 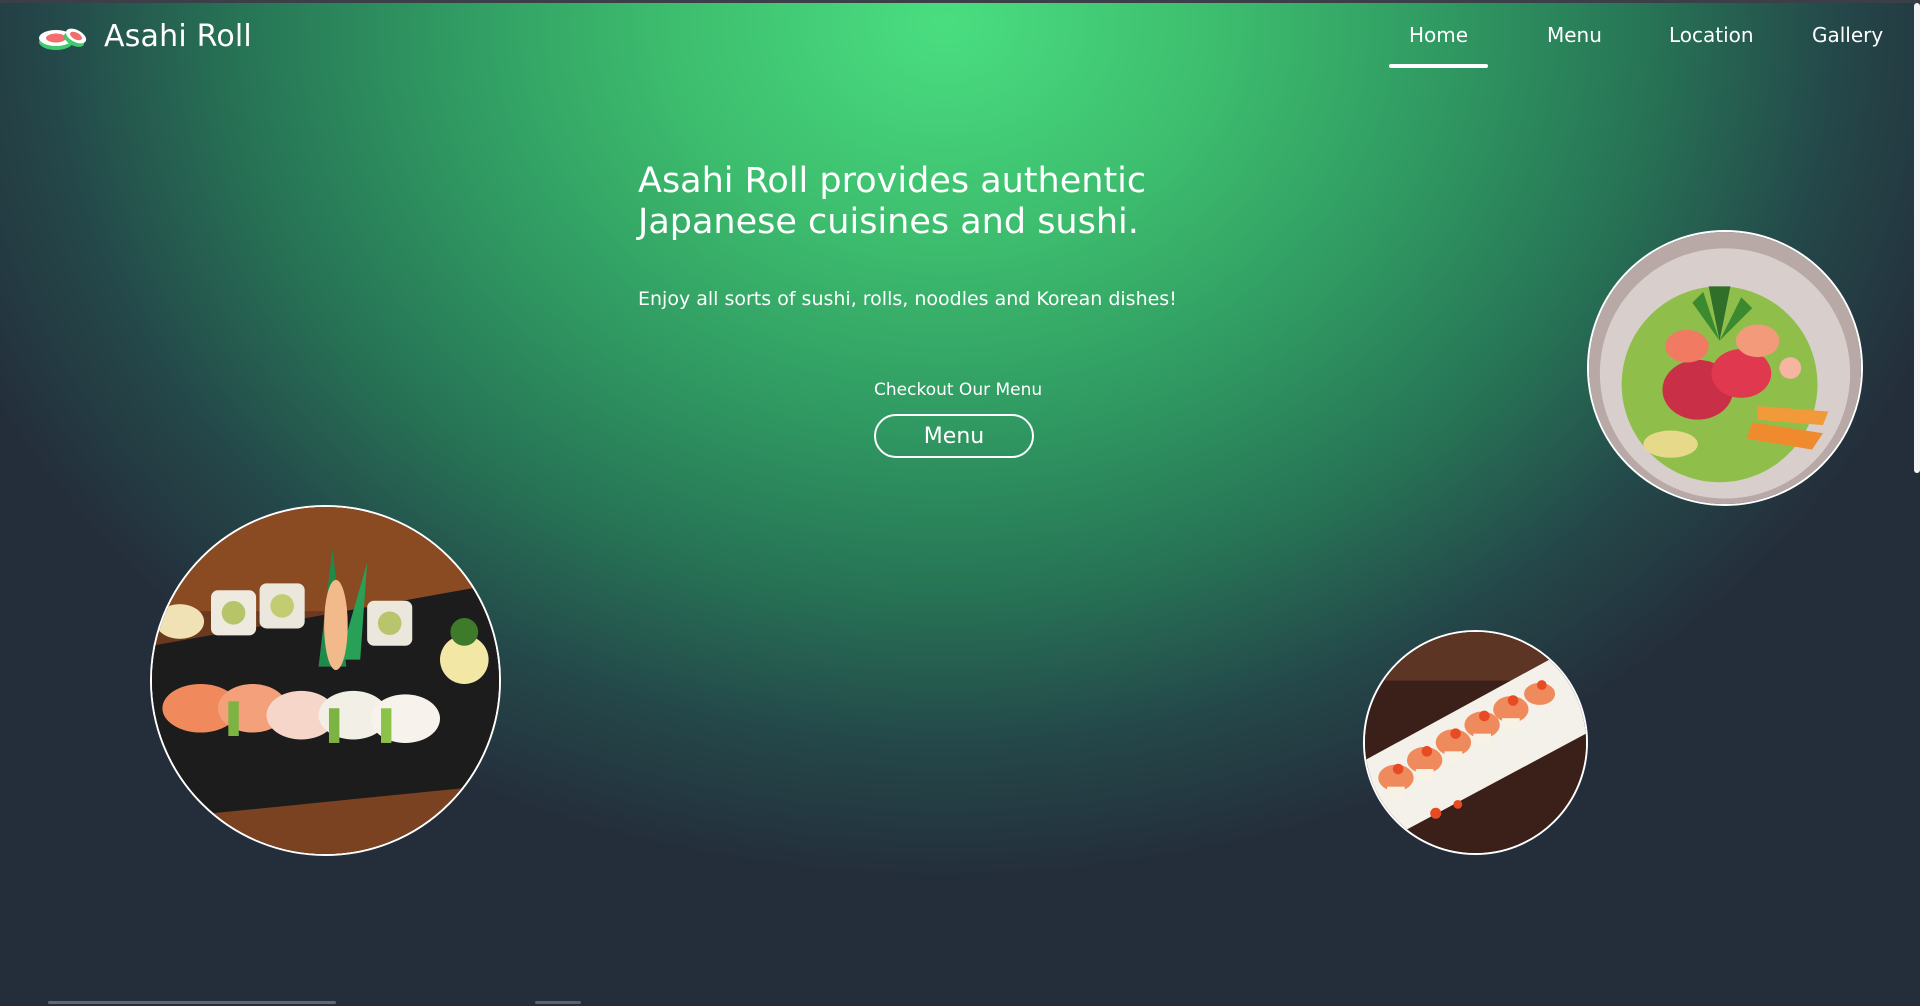 What do you see at coordinates (1711, 35) in the screenshot?
I see `nav-item-location: Location` at bounding box center [1711, 35].